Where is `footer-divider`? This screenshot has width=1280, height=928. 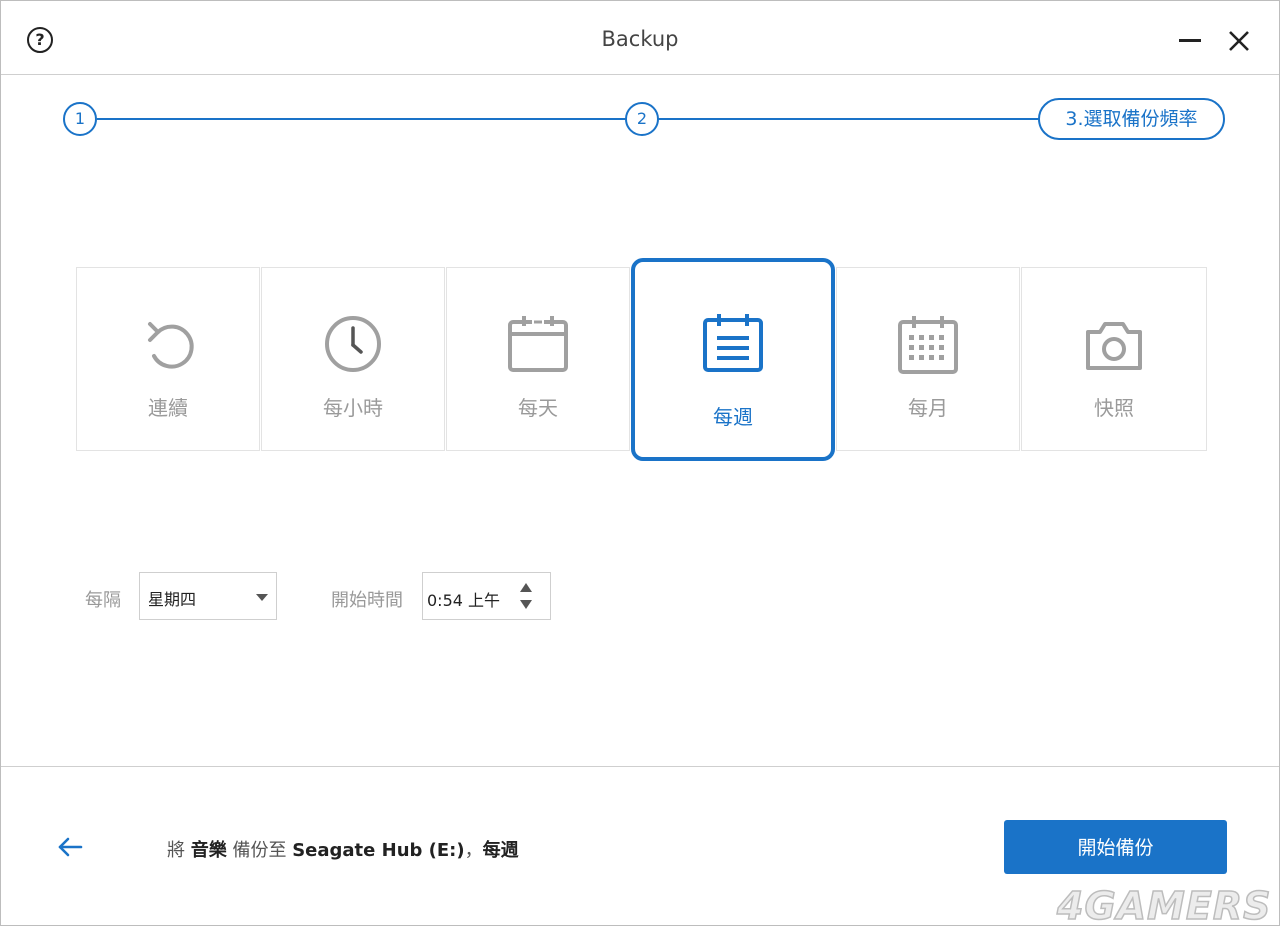
footer-divider is located at coordinates (640, 766).